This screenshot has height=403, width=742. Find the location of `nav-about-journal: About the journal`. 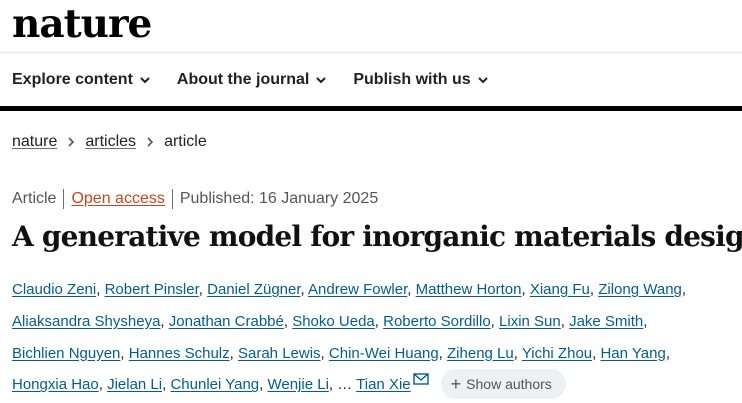

nav-about-journal: About the journal is located at coordinates (252, 80).